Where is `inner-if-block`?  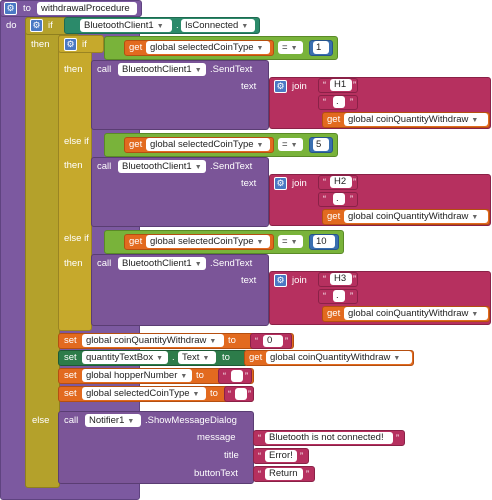
inner-if-block is located at coordinates (75, 183).